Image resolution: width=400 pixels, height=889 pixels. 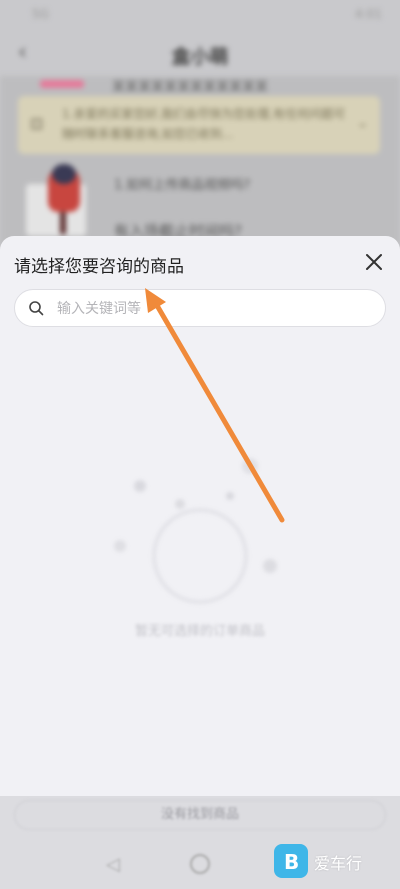 I want to click on figure-leg, so click(x=63, y=223).